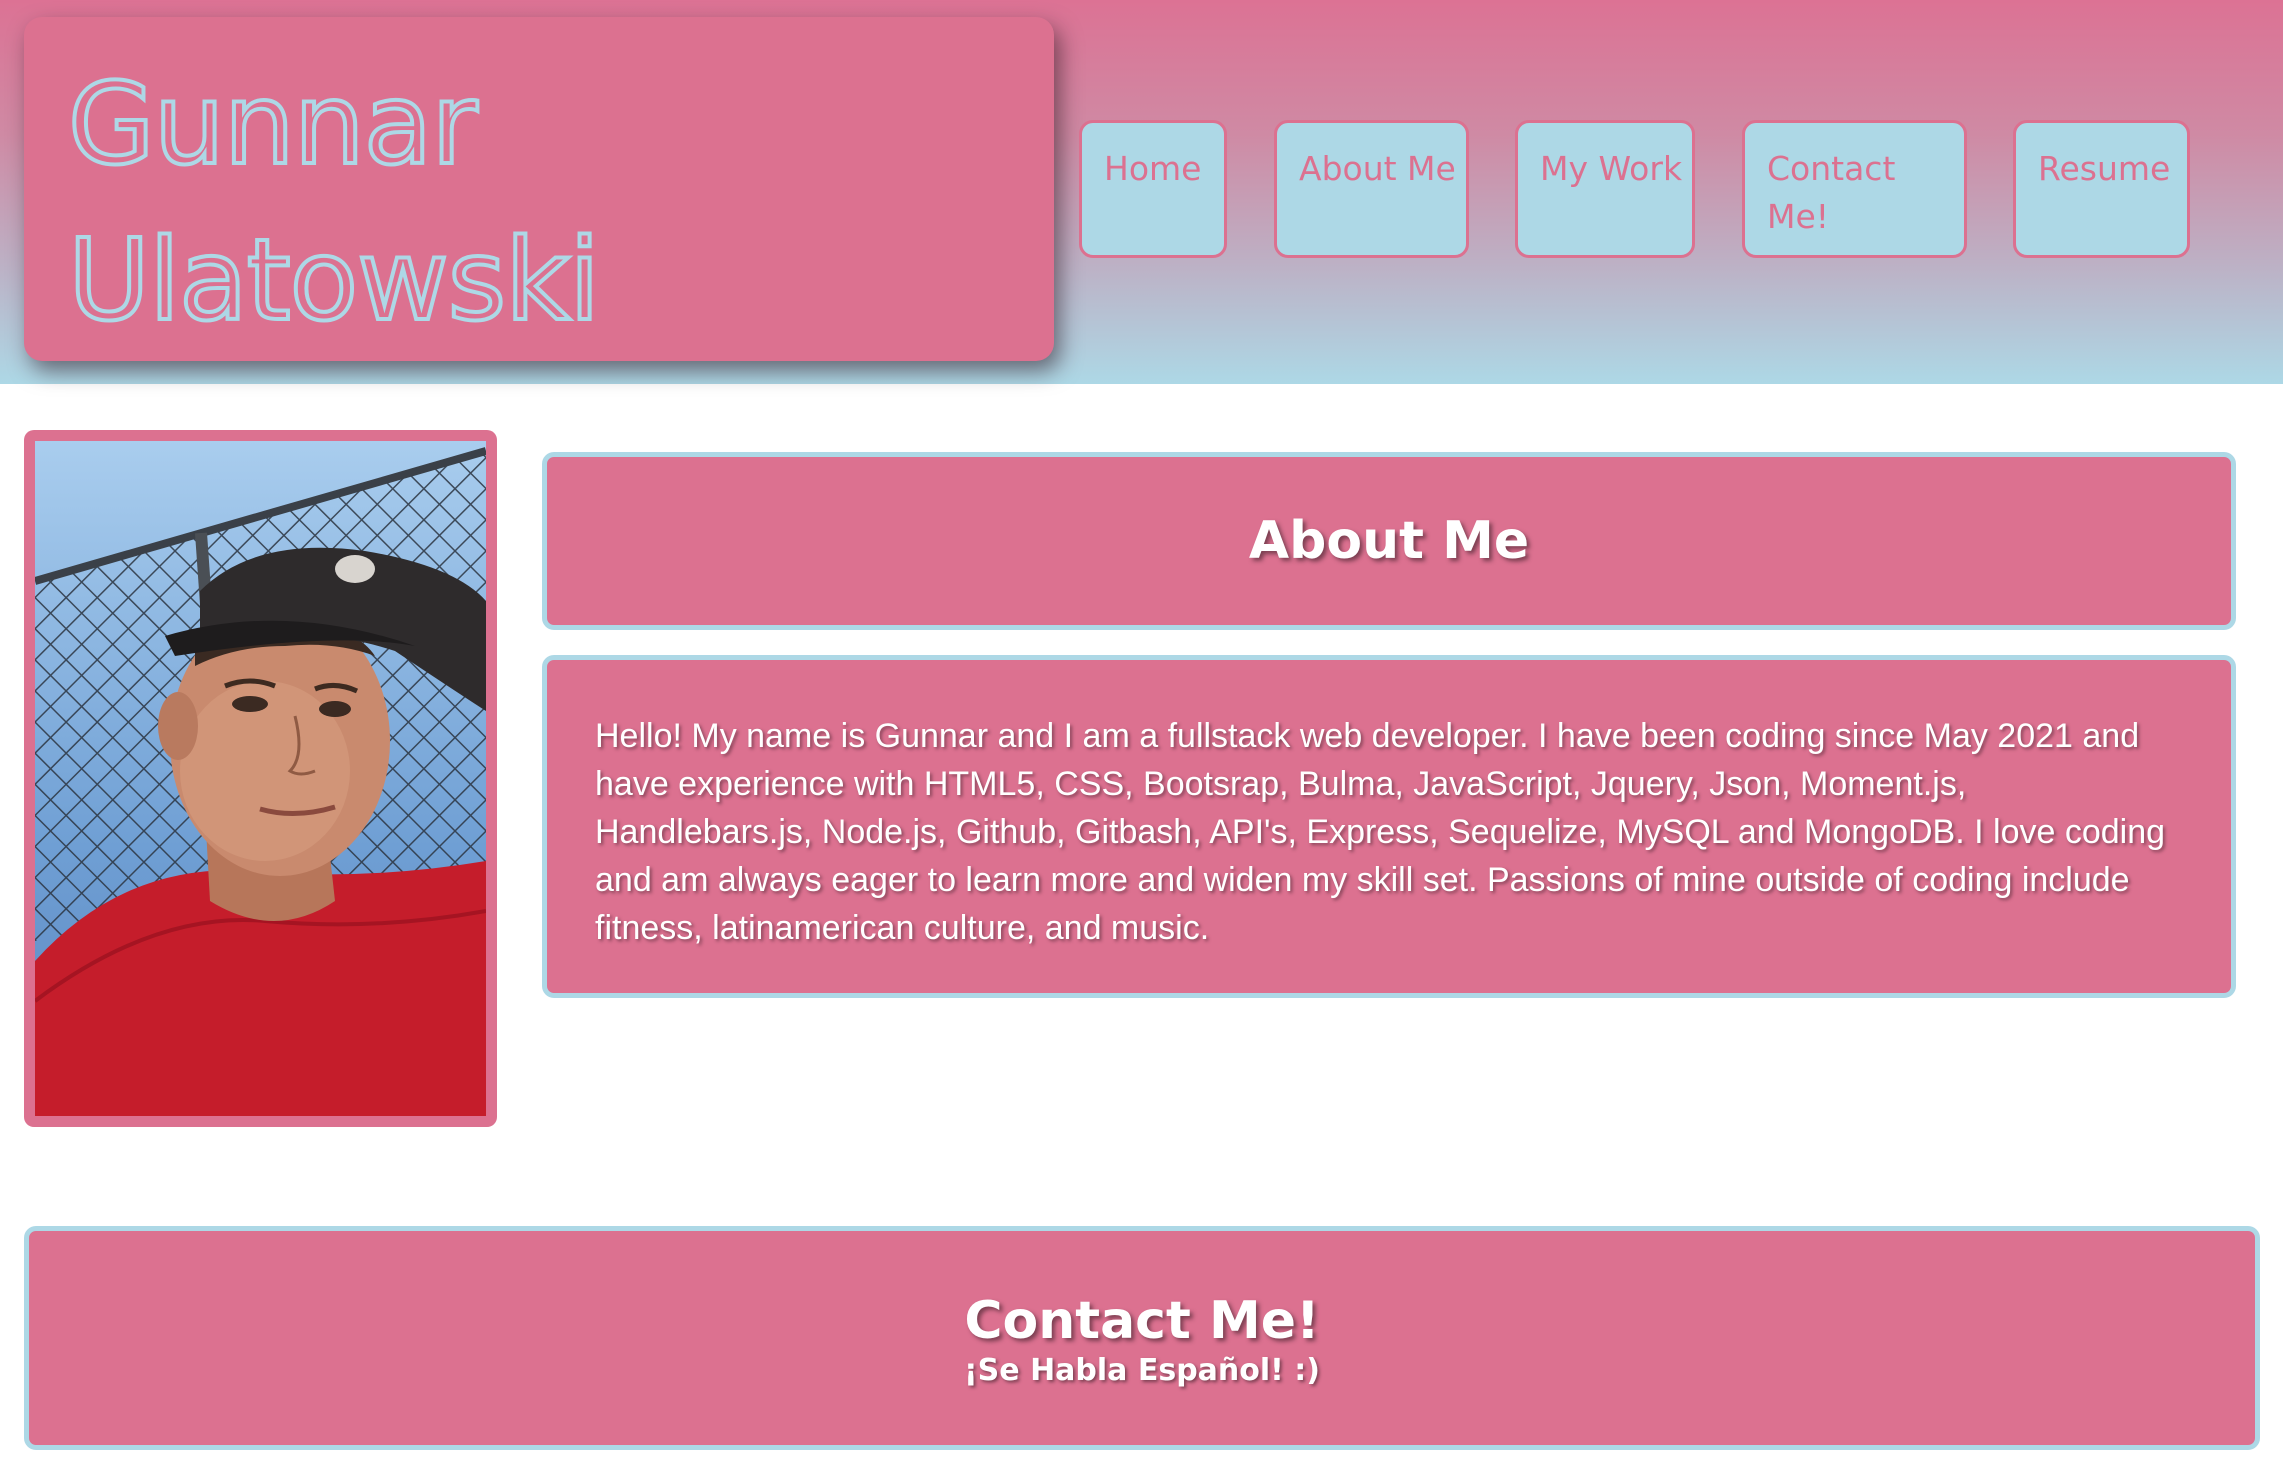  Describe the element at coordinates (1142, 1370) in the screenshot. I see `contact-subtitle: ¡Se Habla Español! :)` at that location.